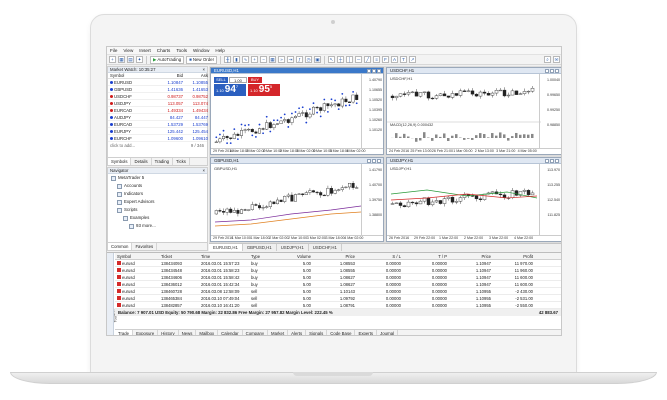  I want to click on equidistant-channel-icon: ≡, so click(377, 59).